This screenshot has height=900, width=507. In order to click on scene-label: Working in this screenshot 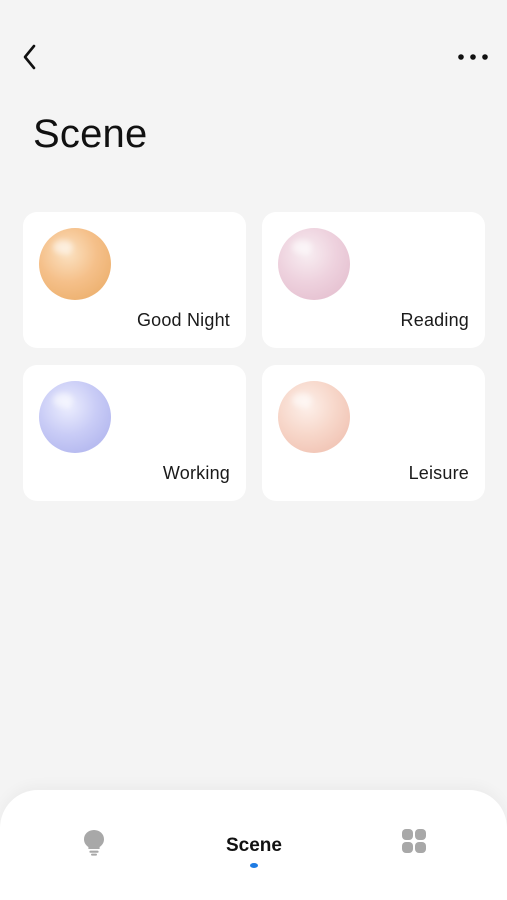, I will do `click(196, 473)`.